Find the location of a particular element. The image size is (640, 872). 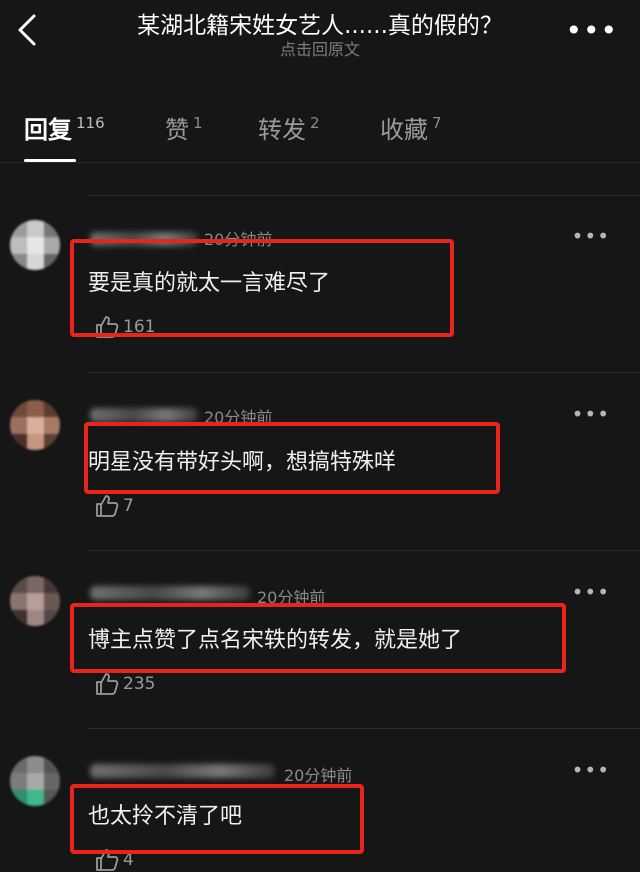

tab-label: 赞 is located at coordinates (177, 130).